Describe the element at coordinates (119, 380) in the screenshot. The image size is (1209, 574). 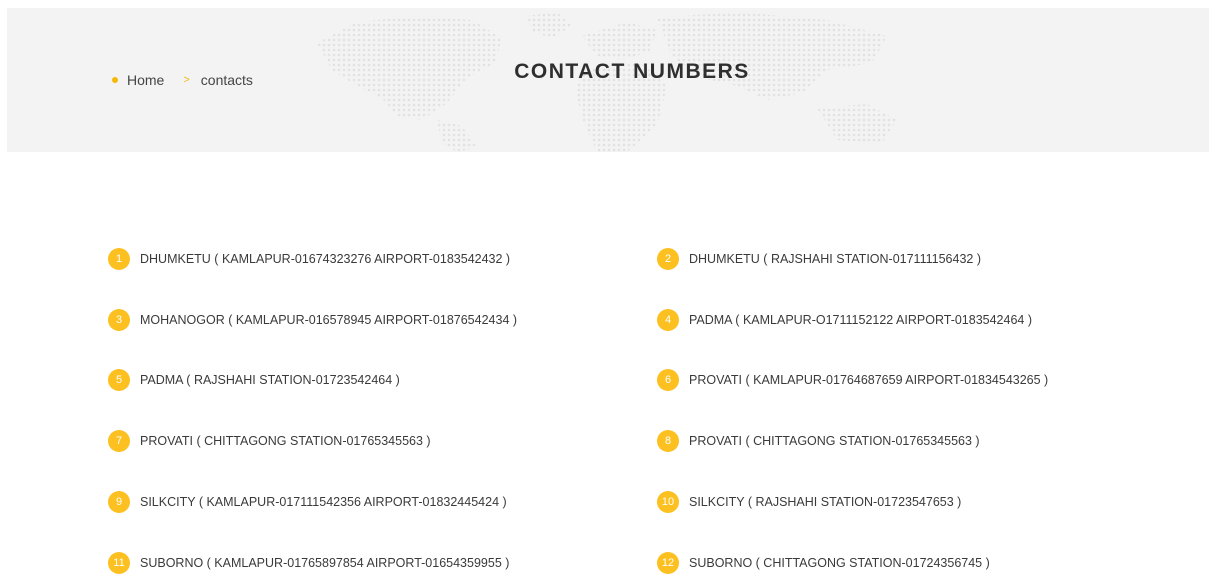
I see `number-badge: 5` at that location.